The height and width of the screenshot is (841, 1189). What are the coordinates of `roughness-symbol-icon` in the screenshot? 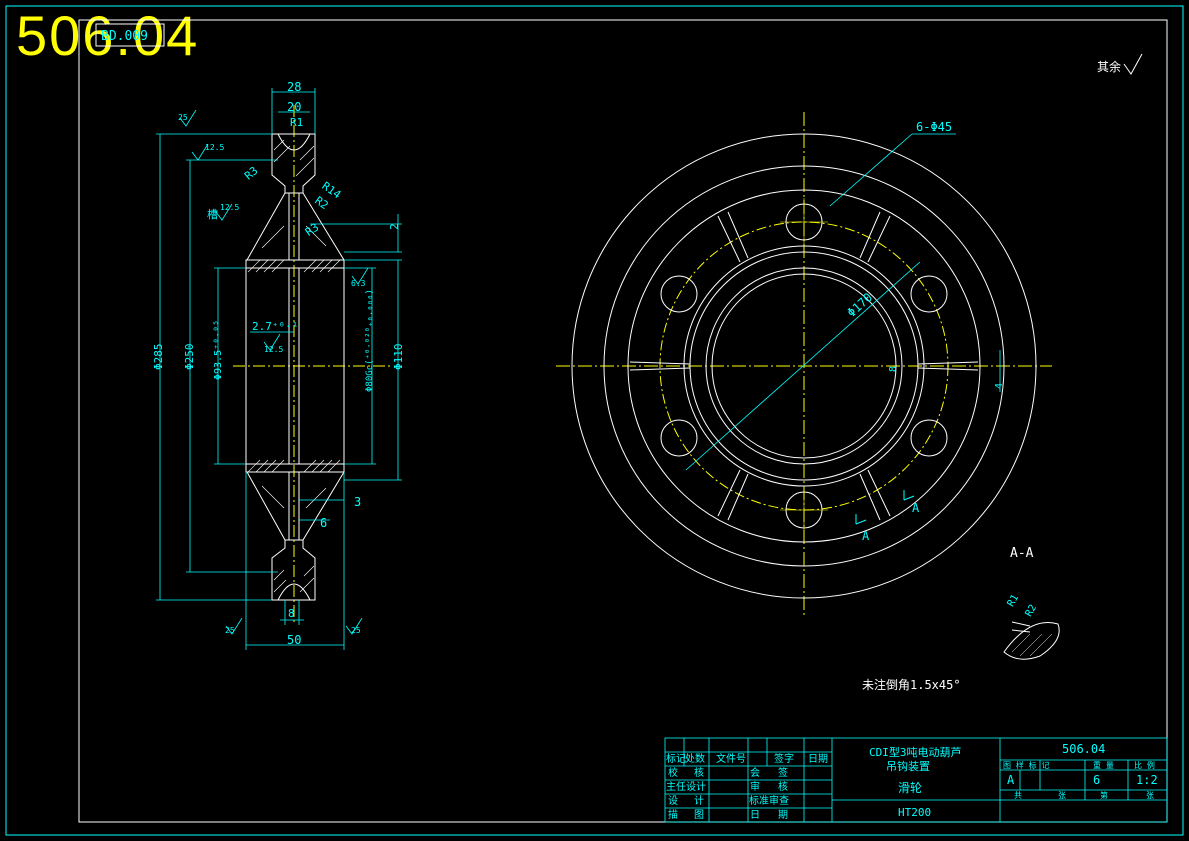 It's located at (1133, 64).